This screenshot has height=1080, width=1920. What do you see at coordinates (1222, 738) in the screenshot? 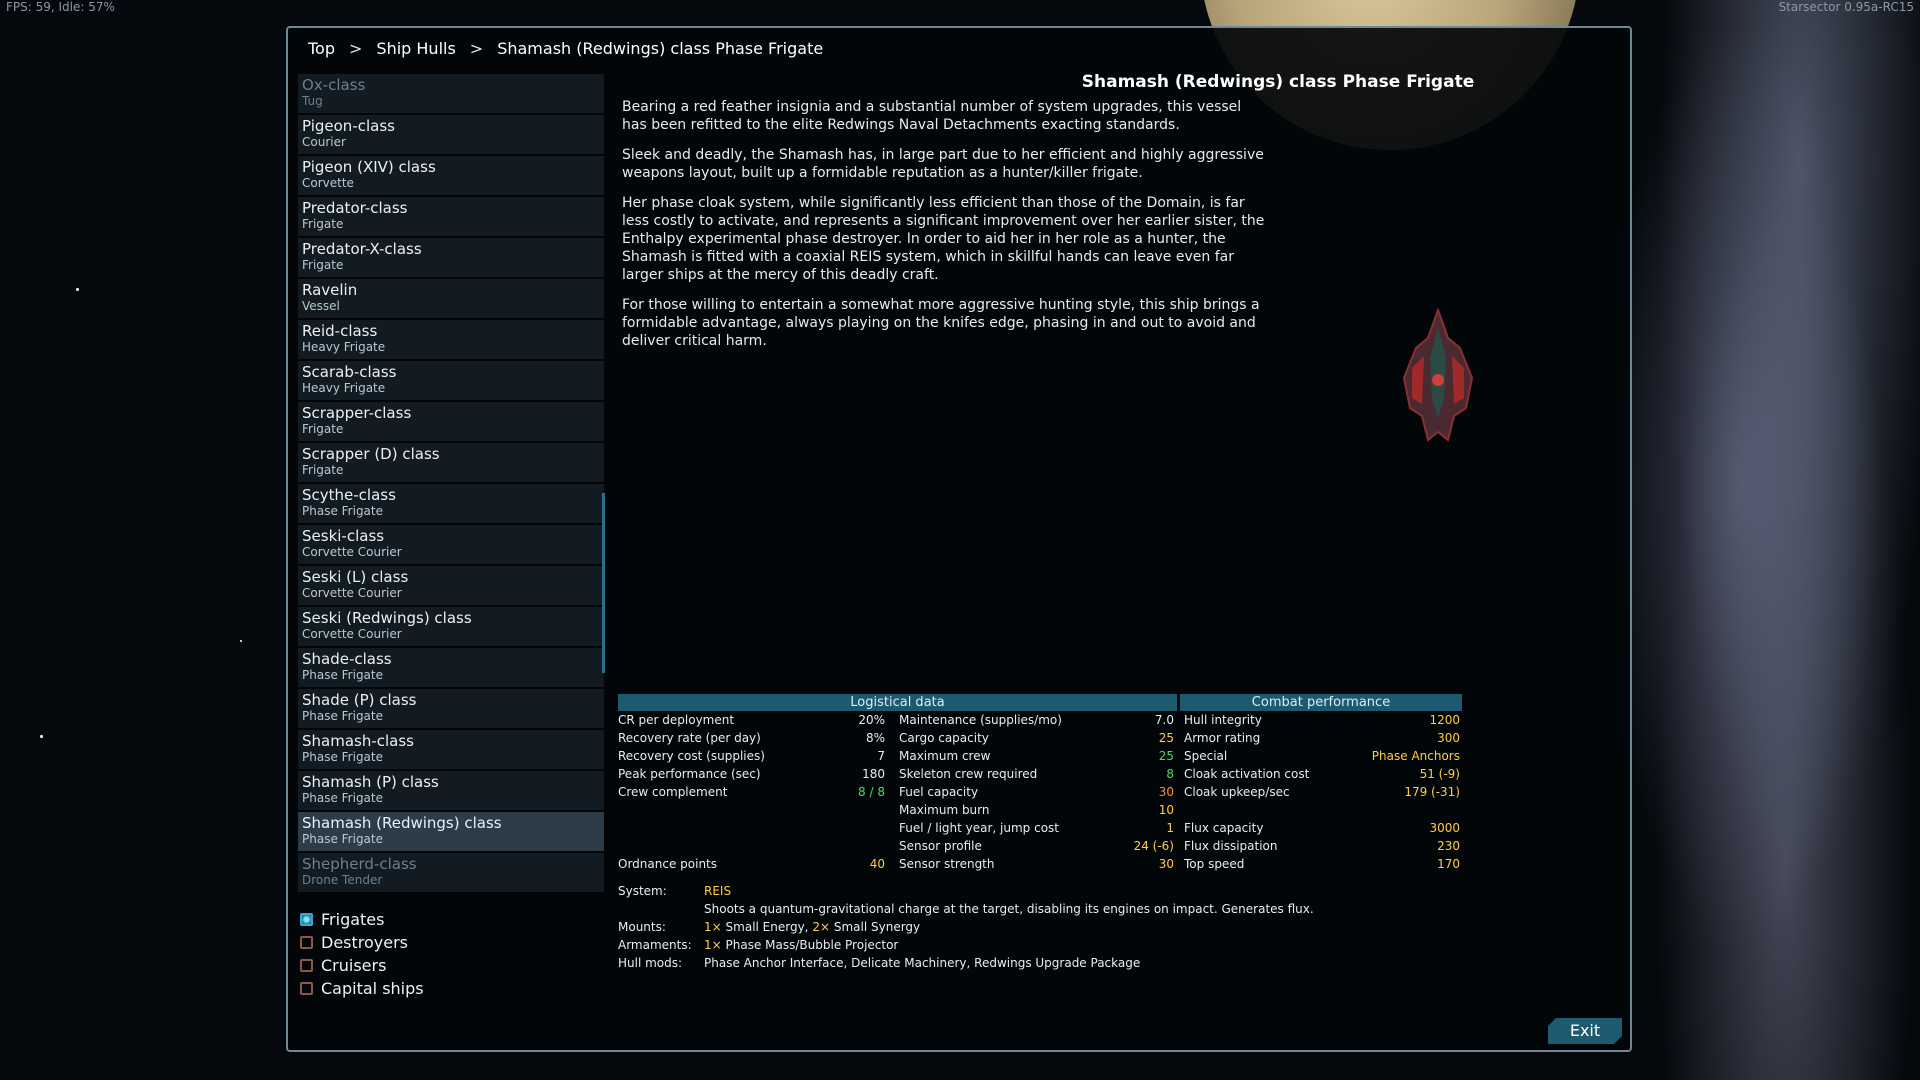
I see `stat-label: Armor rating` at bounding box center [1222, 738].